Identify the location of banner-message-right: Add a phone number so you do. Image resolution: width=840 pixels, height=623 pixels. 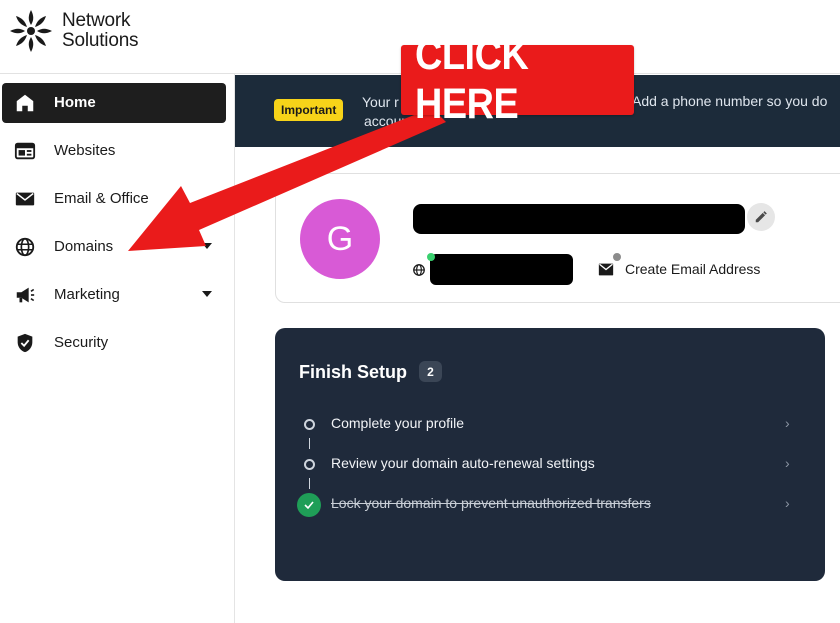
(730, 101).